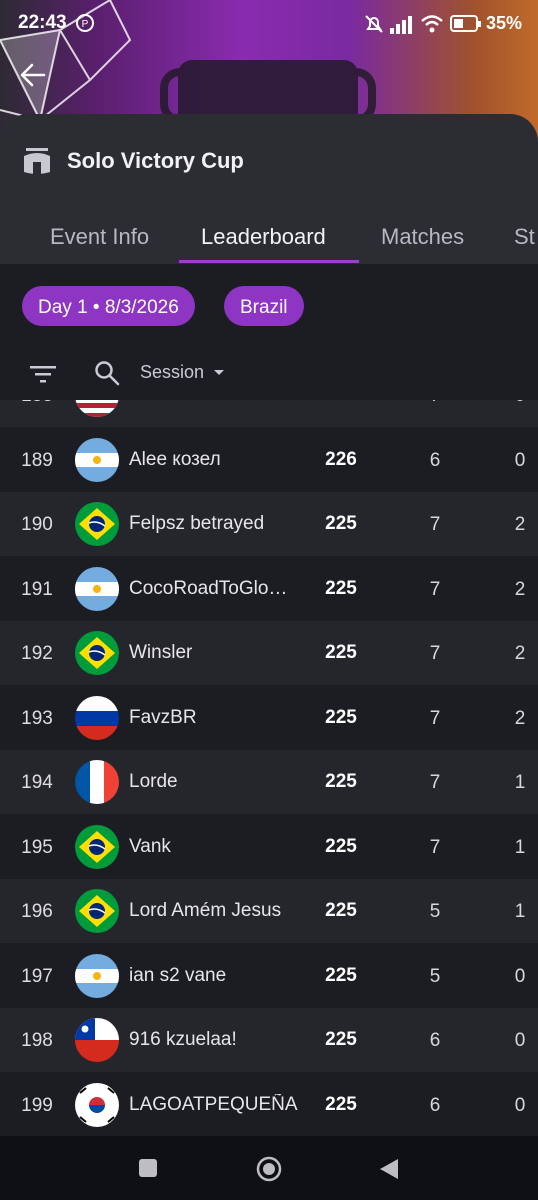 The width and height of the screenshot is (538, 1200). Describe the element at coordinates (269, 653) in the screenshot. I see `leaderboard-row: 192 Winsler 225 7 2` at that location.